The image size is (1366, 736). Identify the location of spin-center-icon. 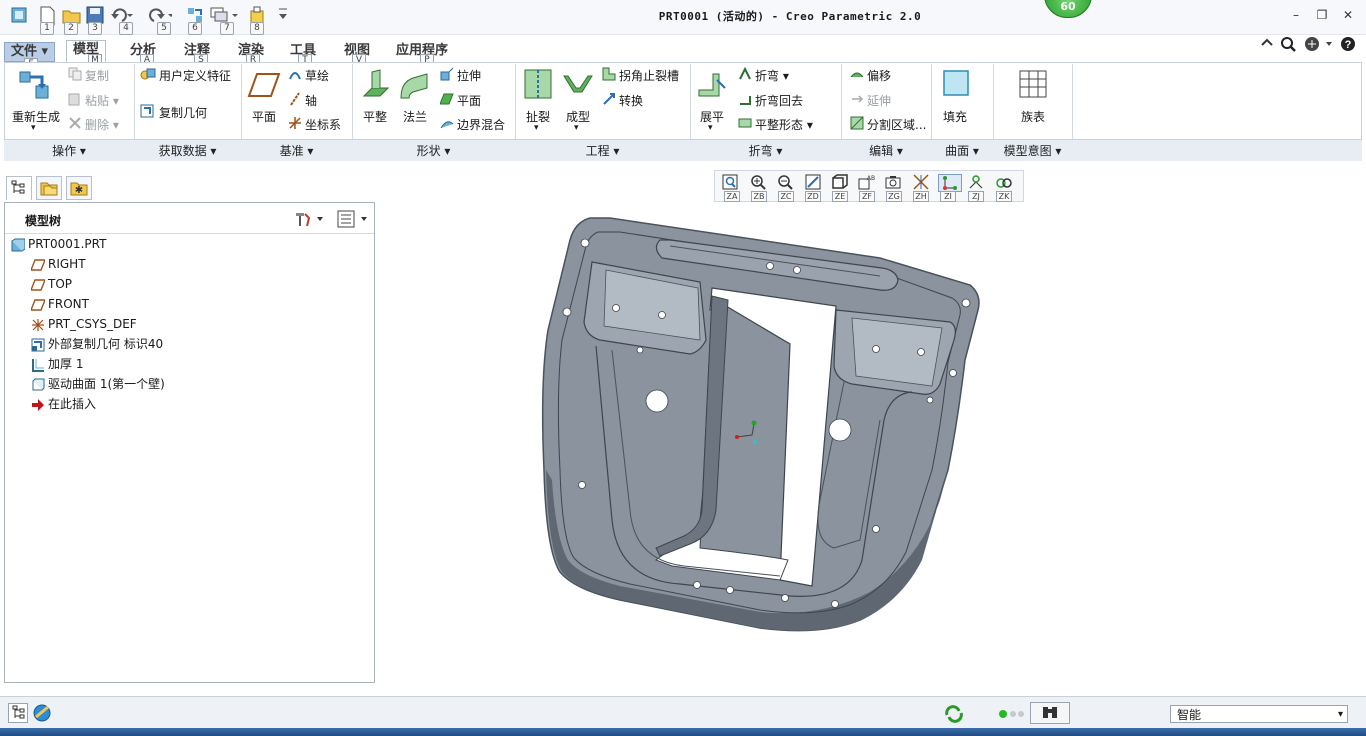
(977, 182).